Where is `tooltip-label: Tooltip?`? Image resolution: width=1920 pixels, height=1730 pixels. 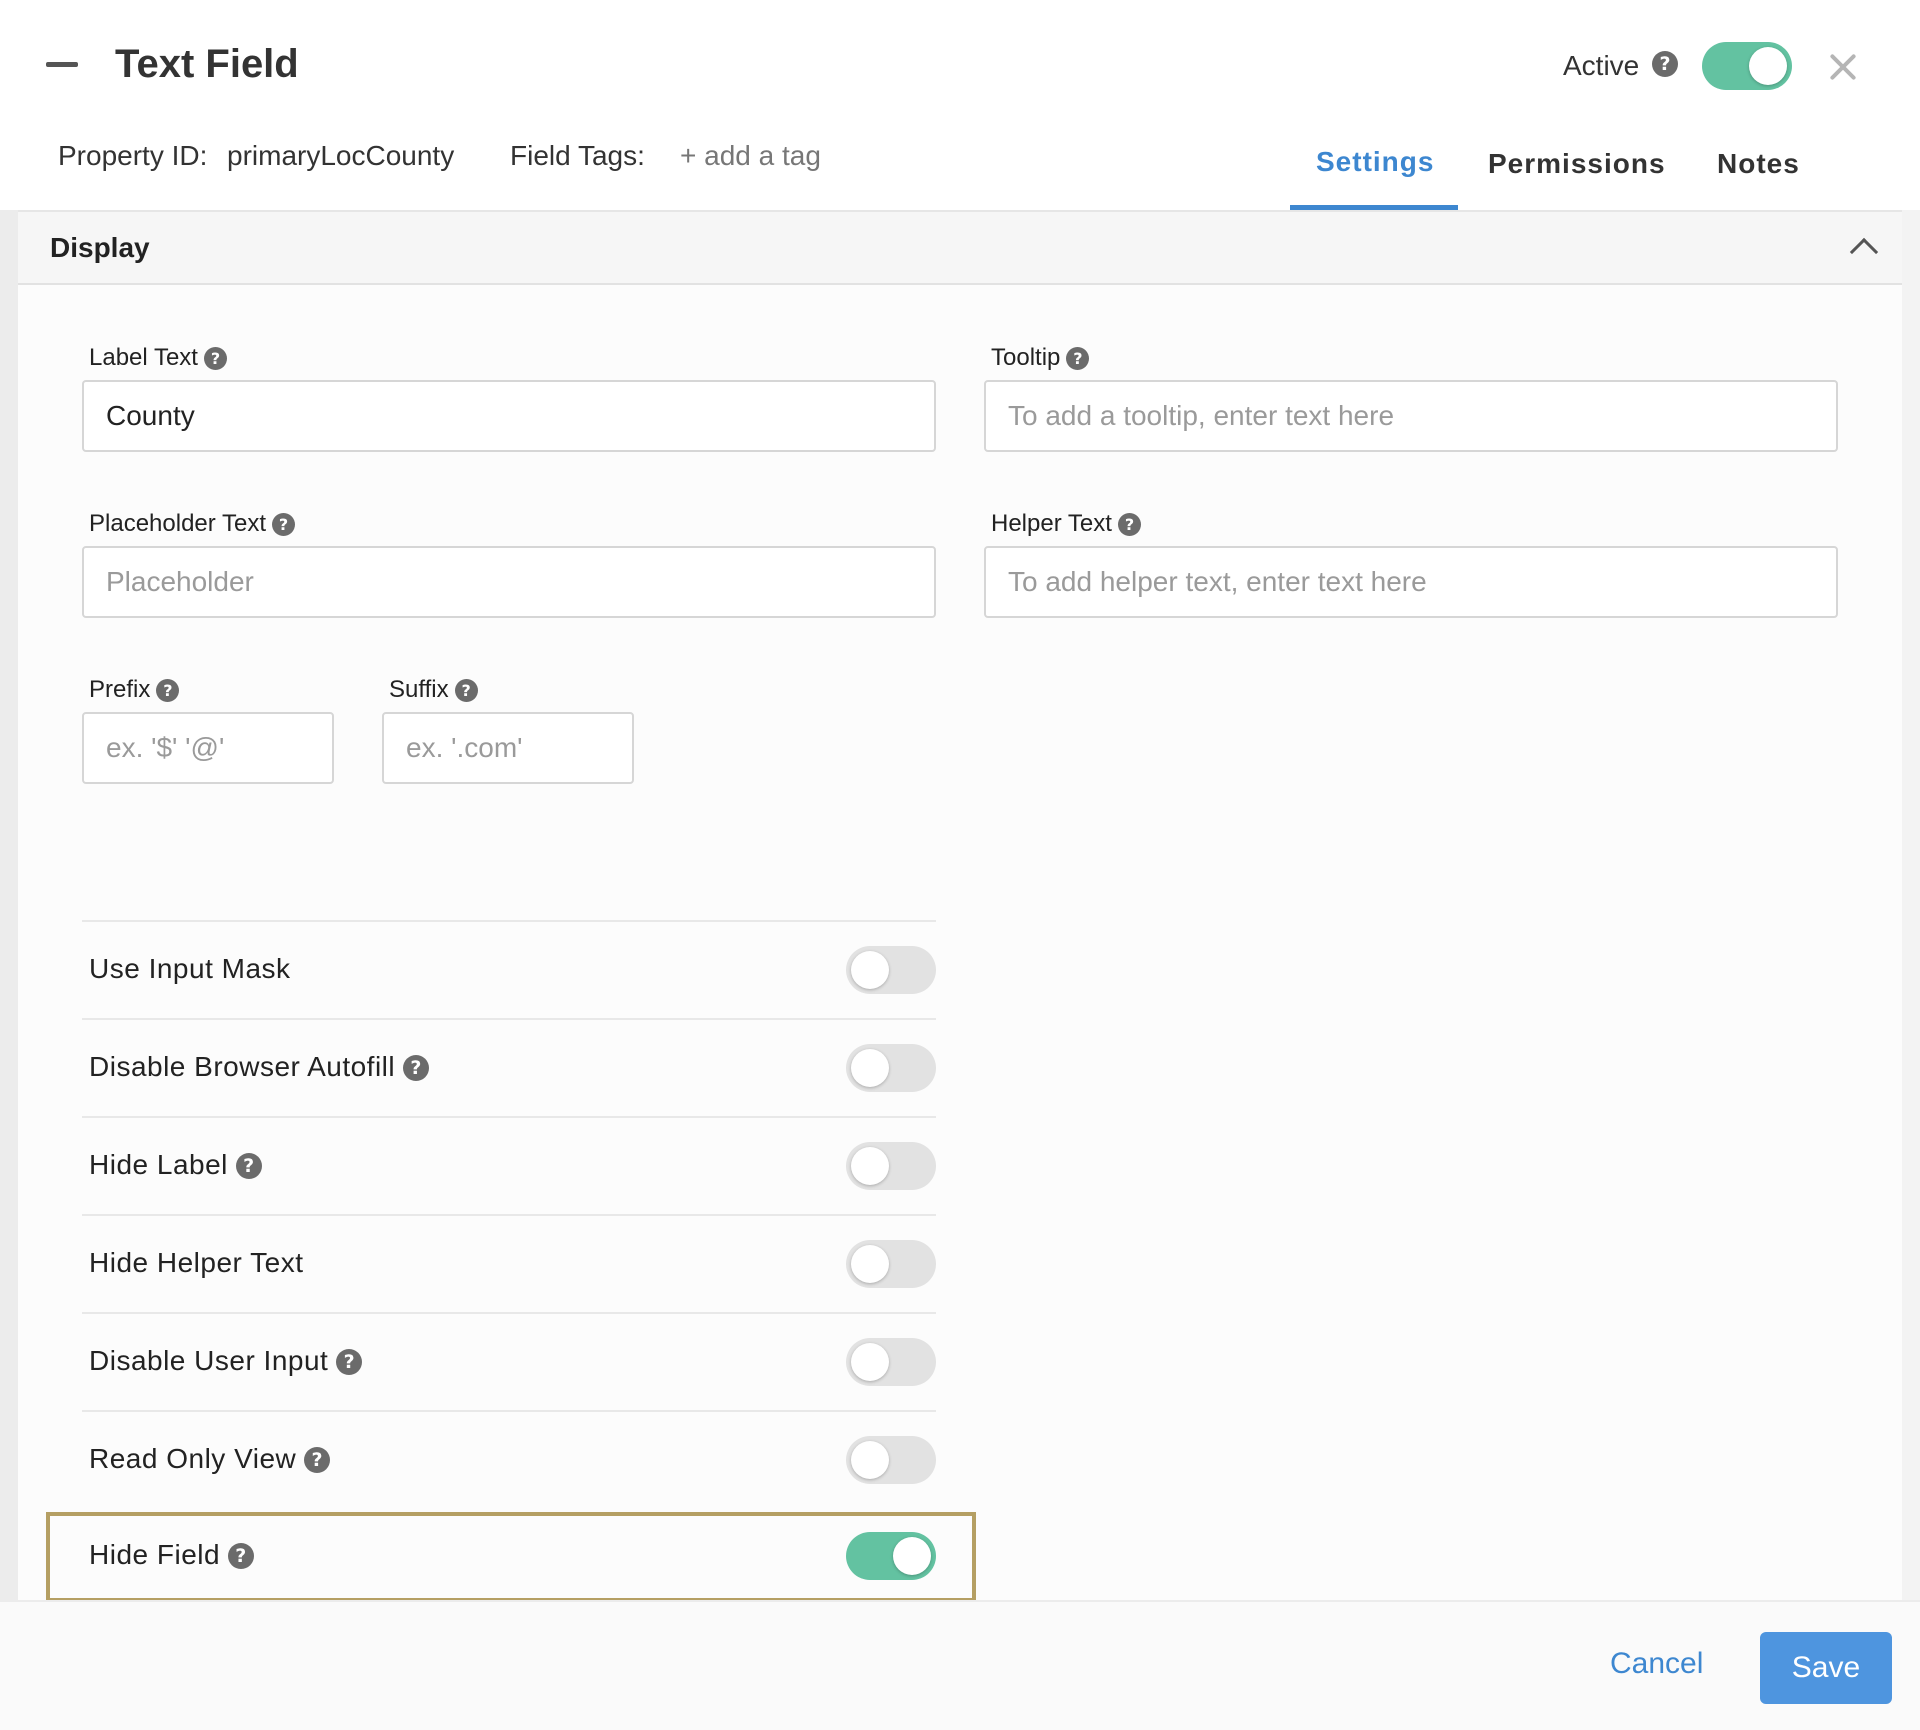
tooltip-label: Tooltip? is located at coordinates (1040, 358).